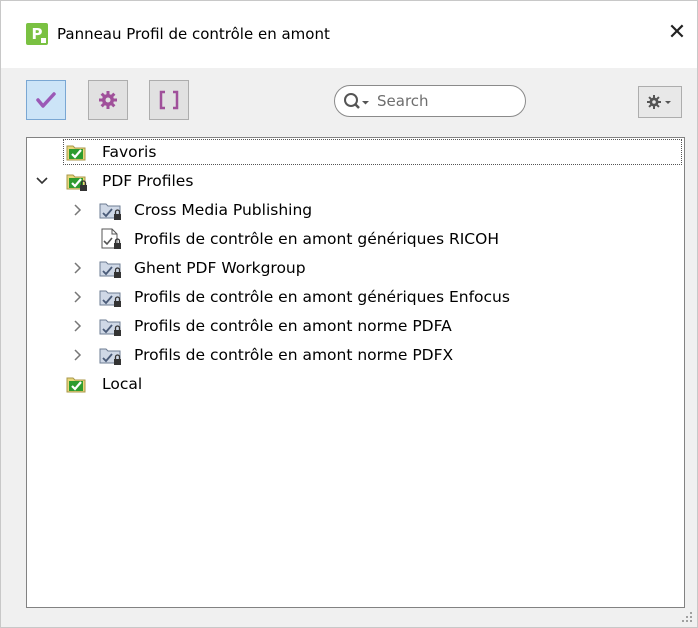  I want to click on title-bar: P Panneau Profil de contrôle en amont ✕, so click(349, 34).